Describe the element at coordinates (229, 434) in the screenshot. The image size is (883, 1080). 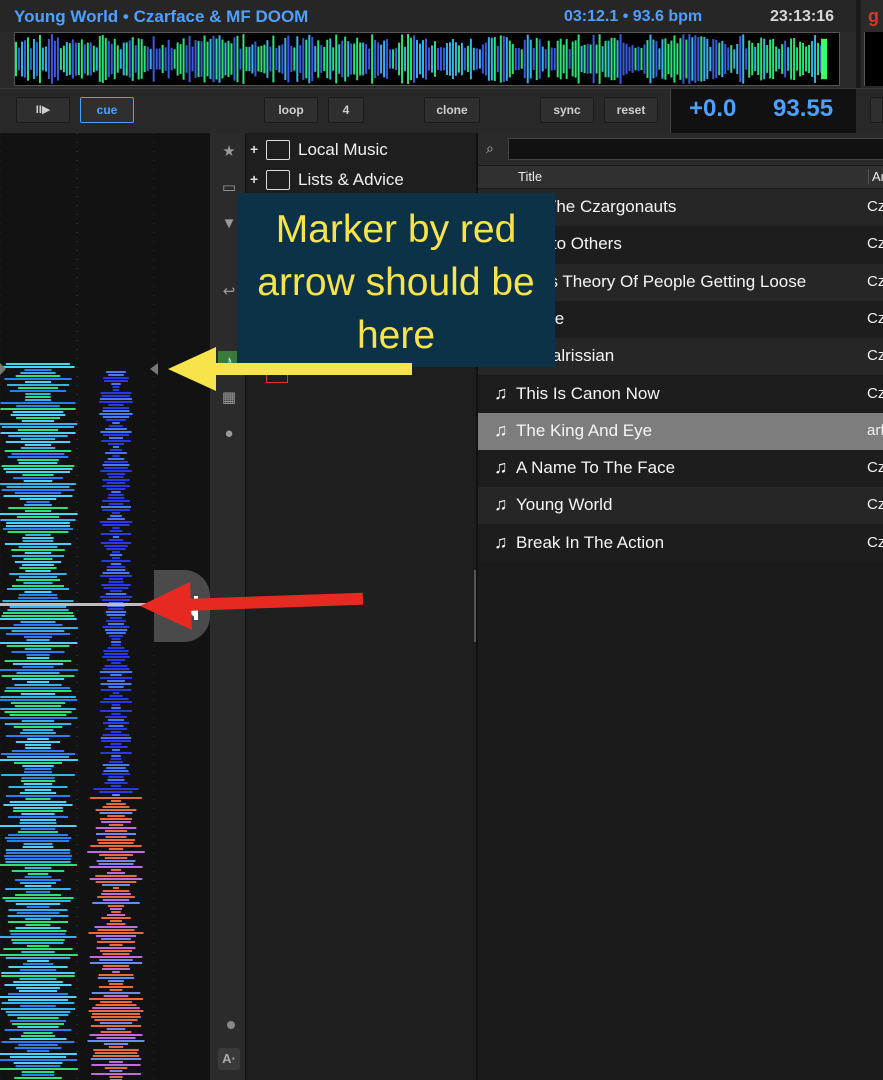
I see `microphone-icon: ●` at that location.